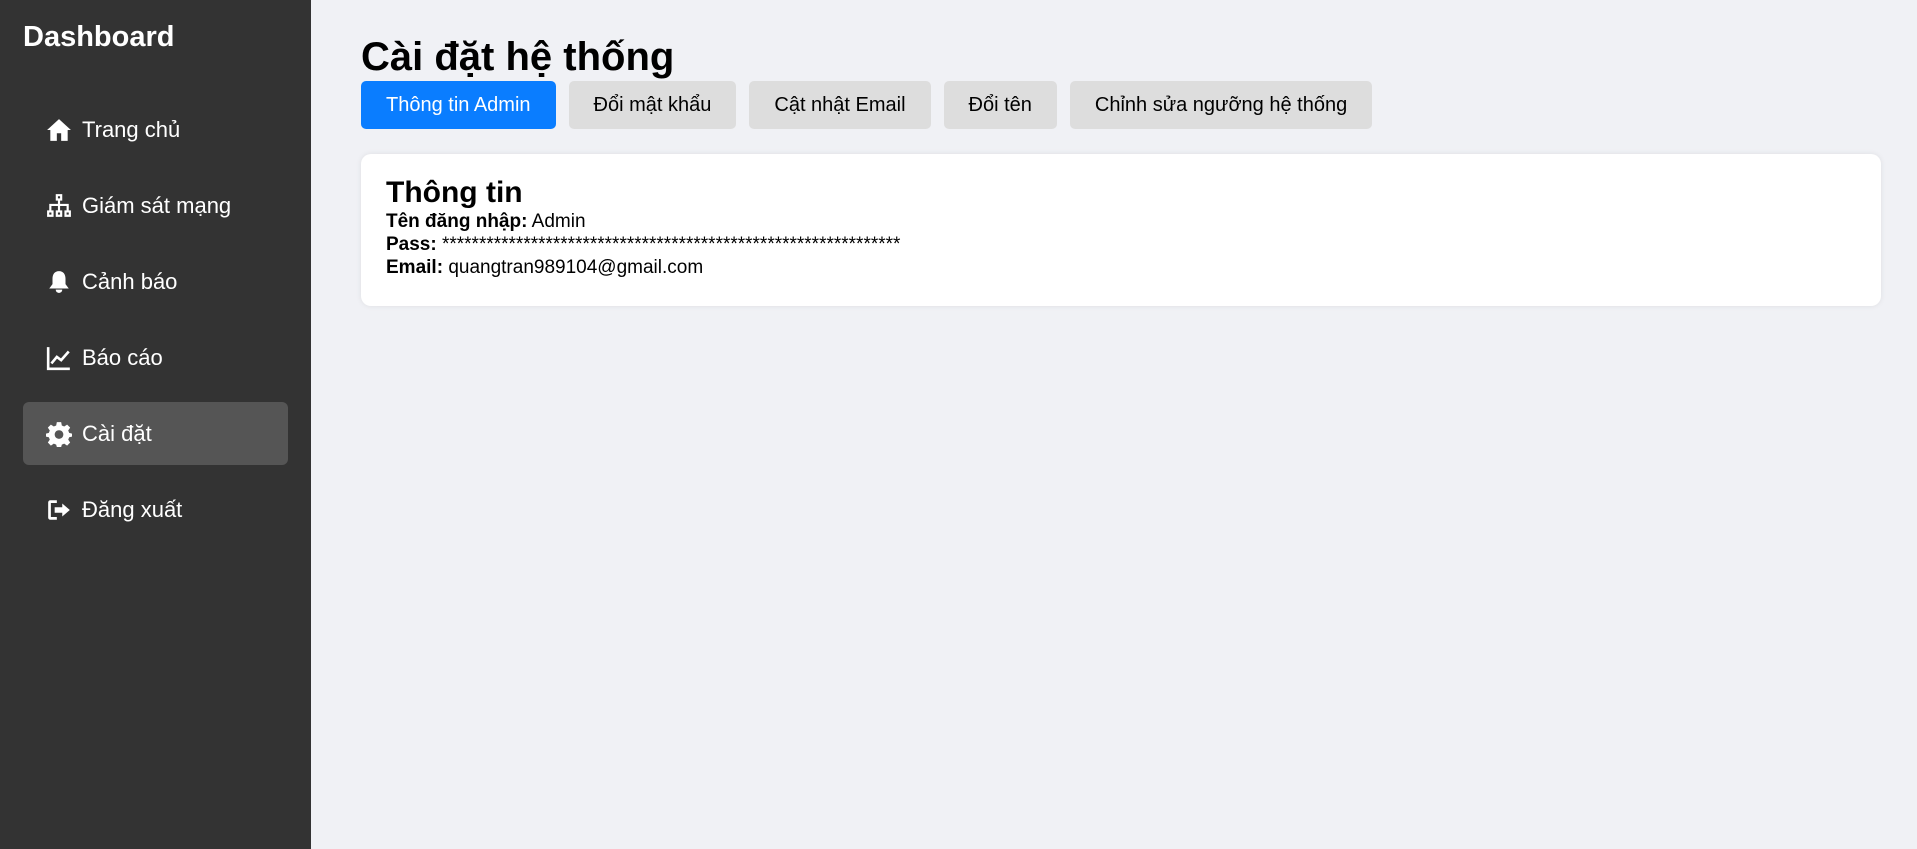 This screenshot has width=1917, height=849. What do you see at coordinates (122, 357) in the screenshot?
I see `sidebar-item-label: Báo cáo` at bounding box center [122, 357].